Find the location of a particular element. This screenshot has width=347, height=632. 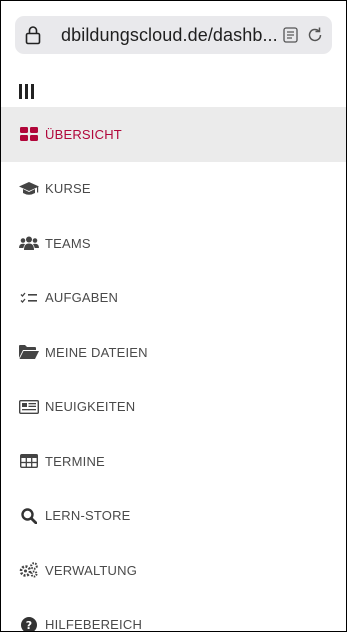

sidebar-item-label: LERN-STORE is located at coordinates (88, 516).